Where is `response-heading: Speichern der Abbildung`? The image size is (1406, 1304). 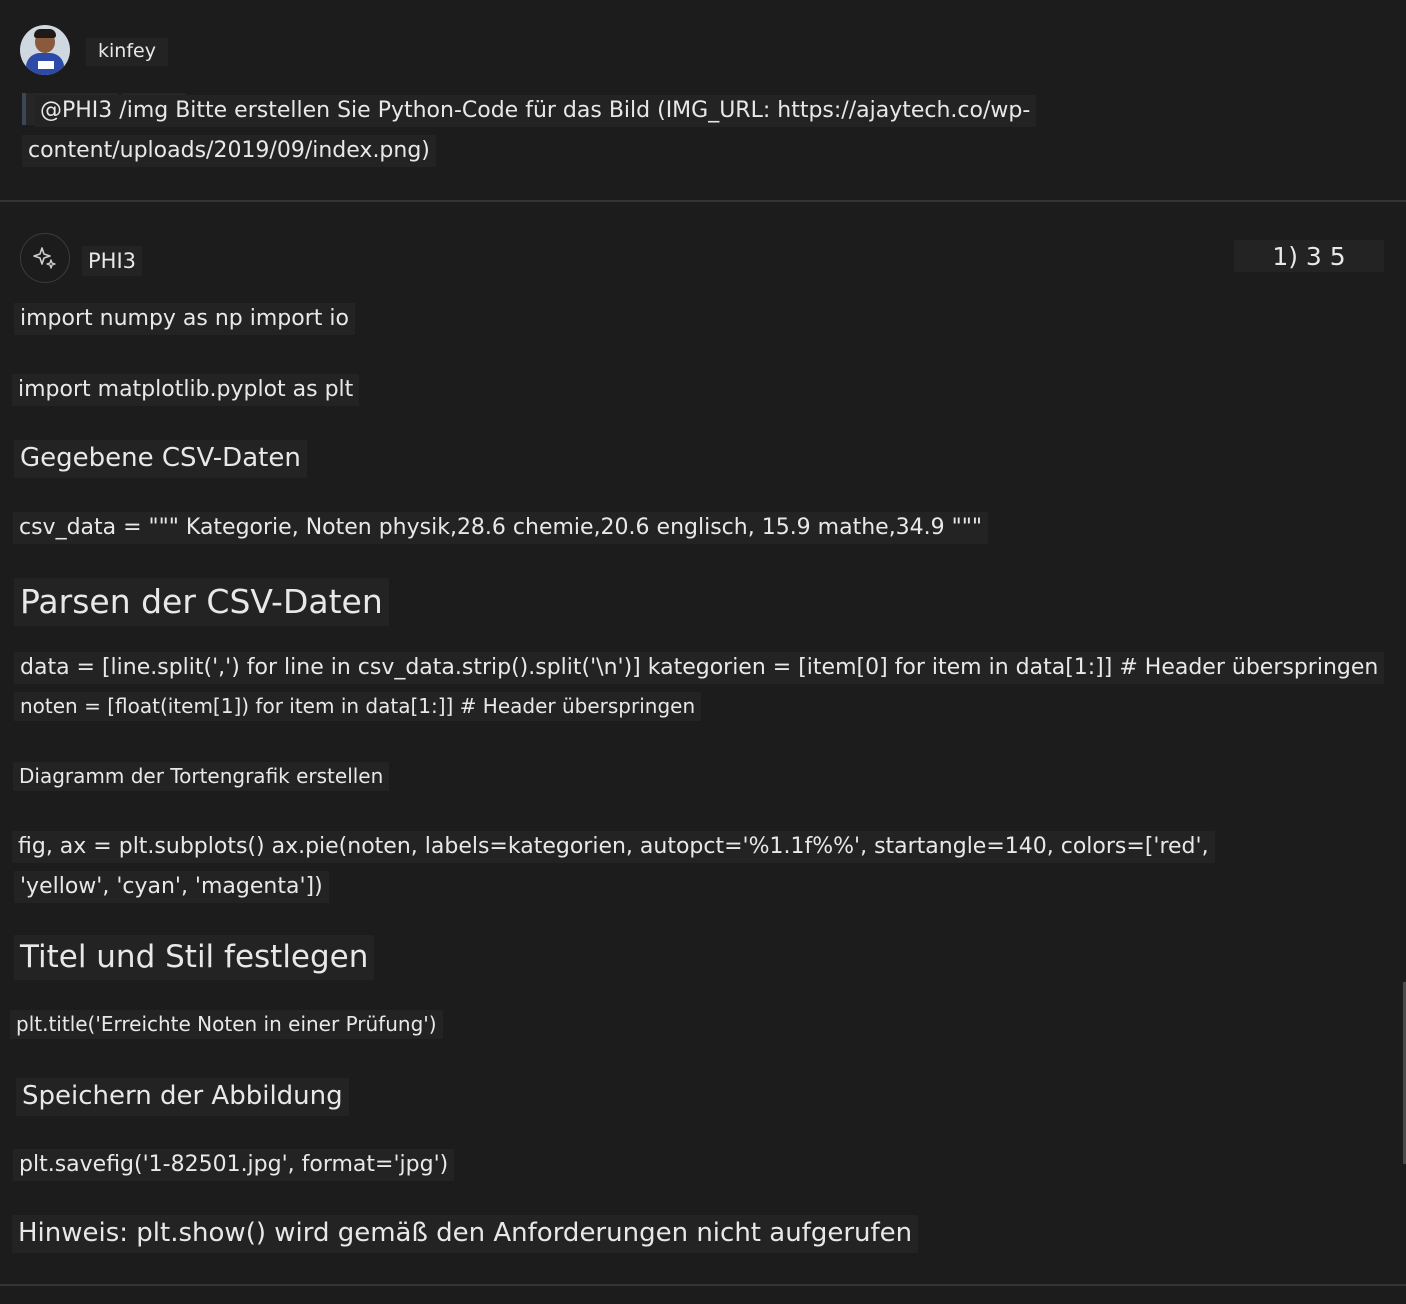 response-heading: Speichern der Abbildung is located at coordinates (182, 1097).